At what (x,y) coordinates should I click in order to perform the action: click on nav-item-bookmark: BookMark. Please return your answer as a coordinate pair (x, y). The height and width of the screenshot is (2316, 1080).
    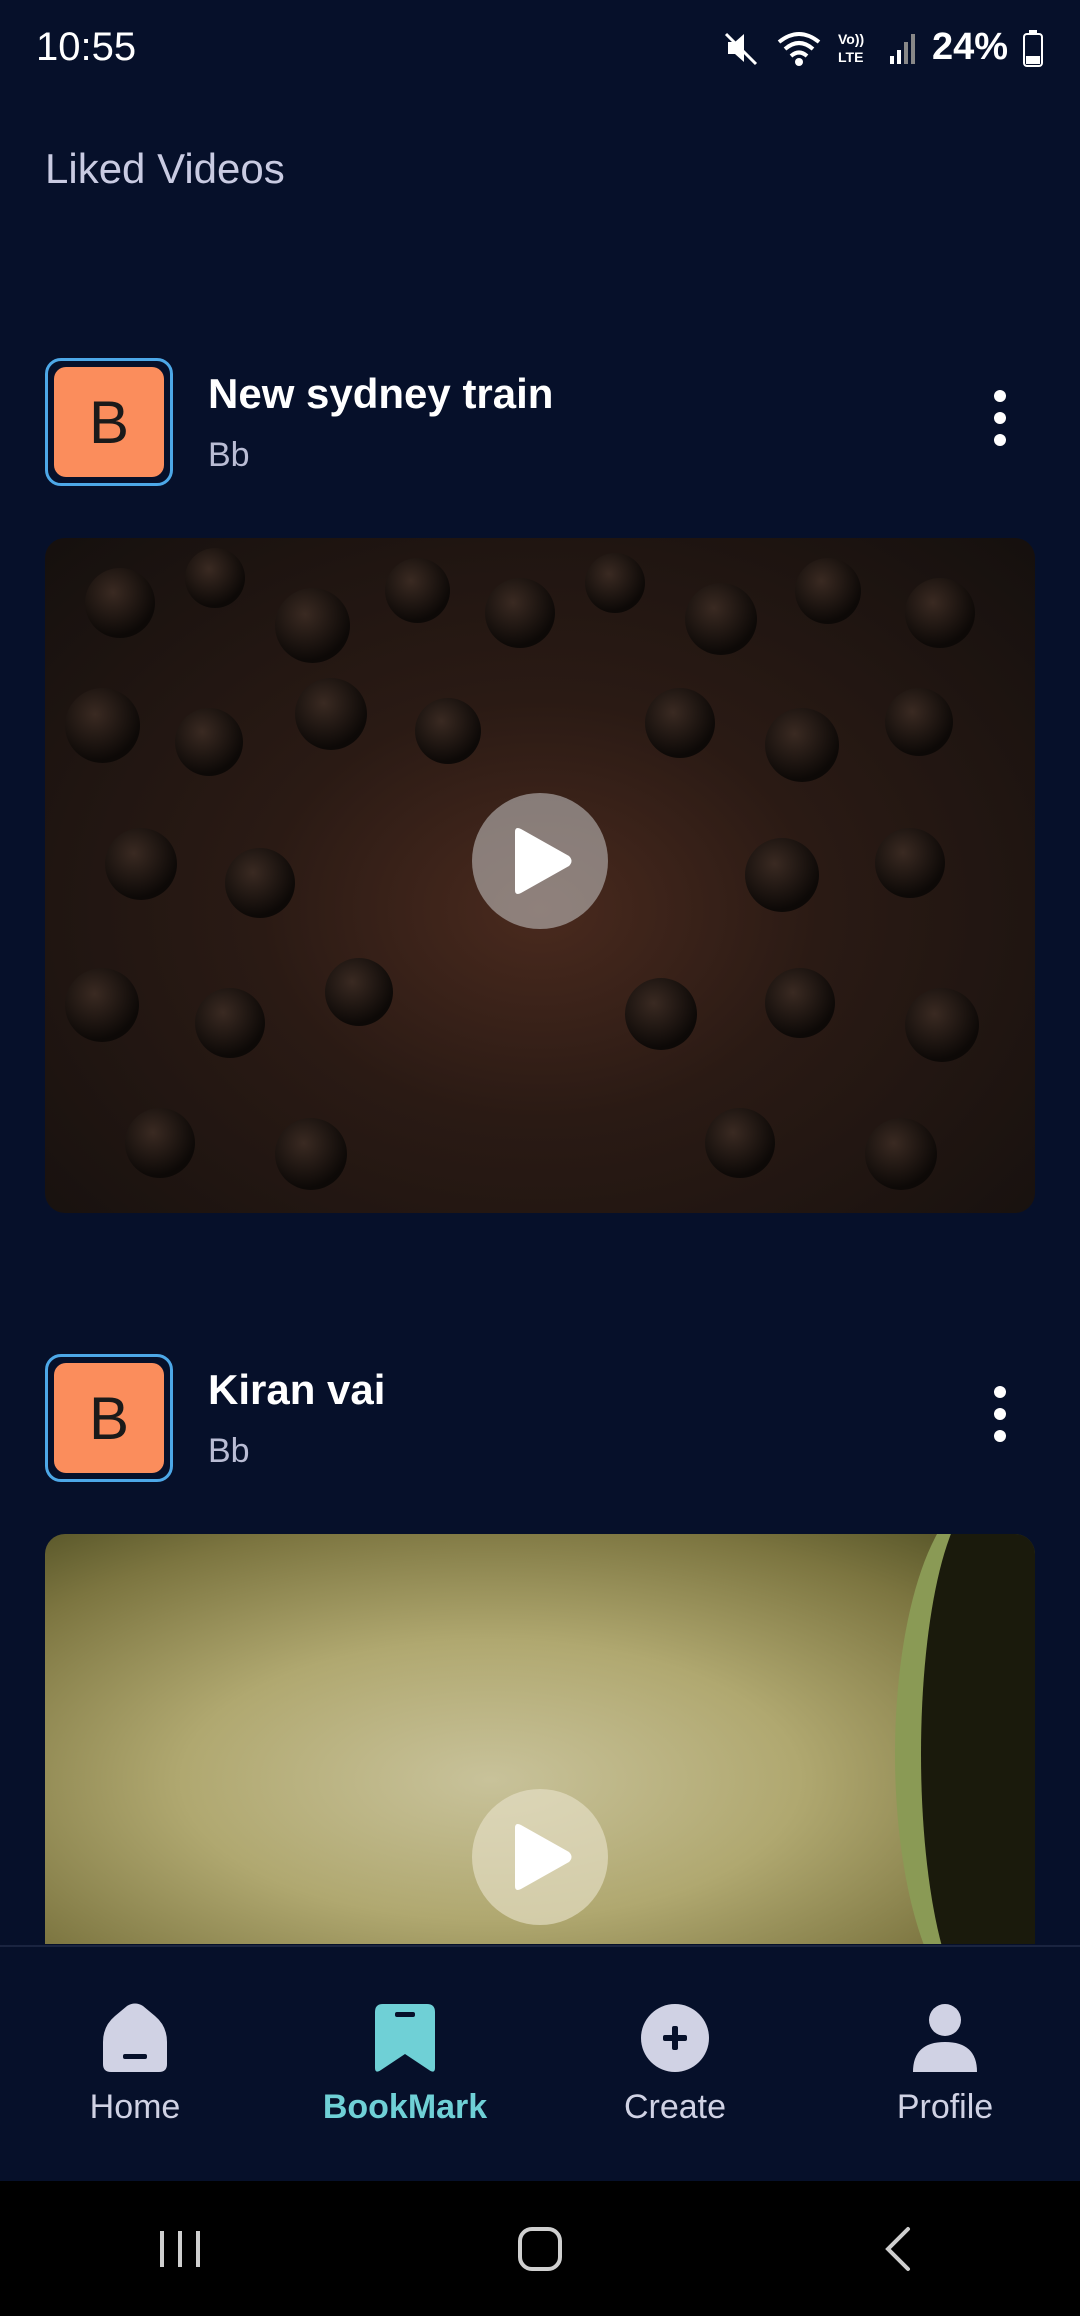
    Looking at the image, I should click on (405, 2064).